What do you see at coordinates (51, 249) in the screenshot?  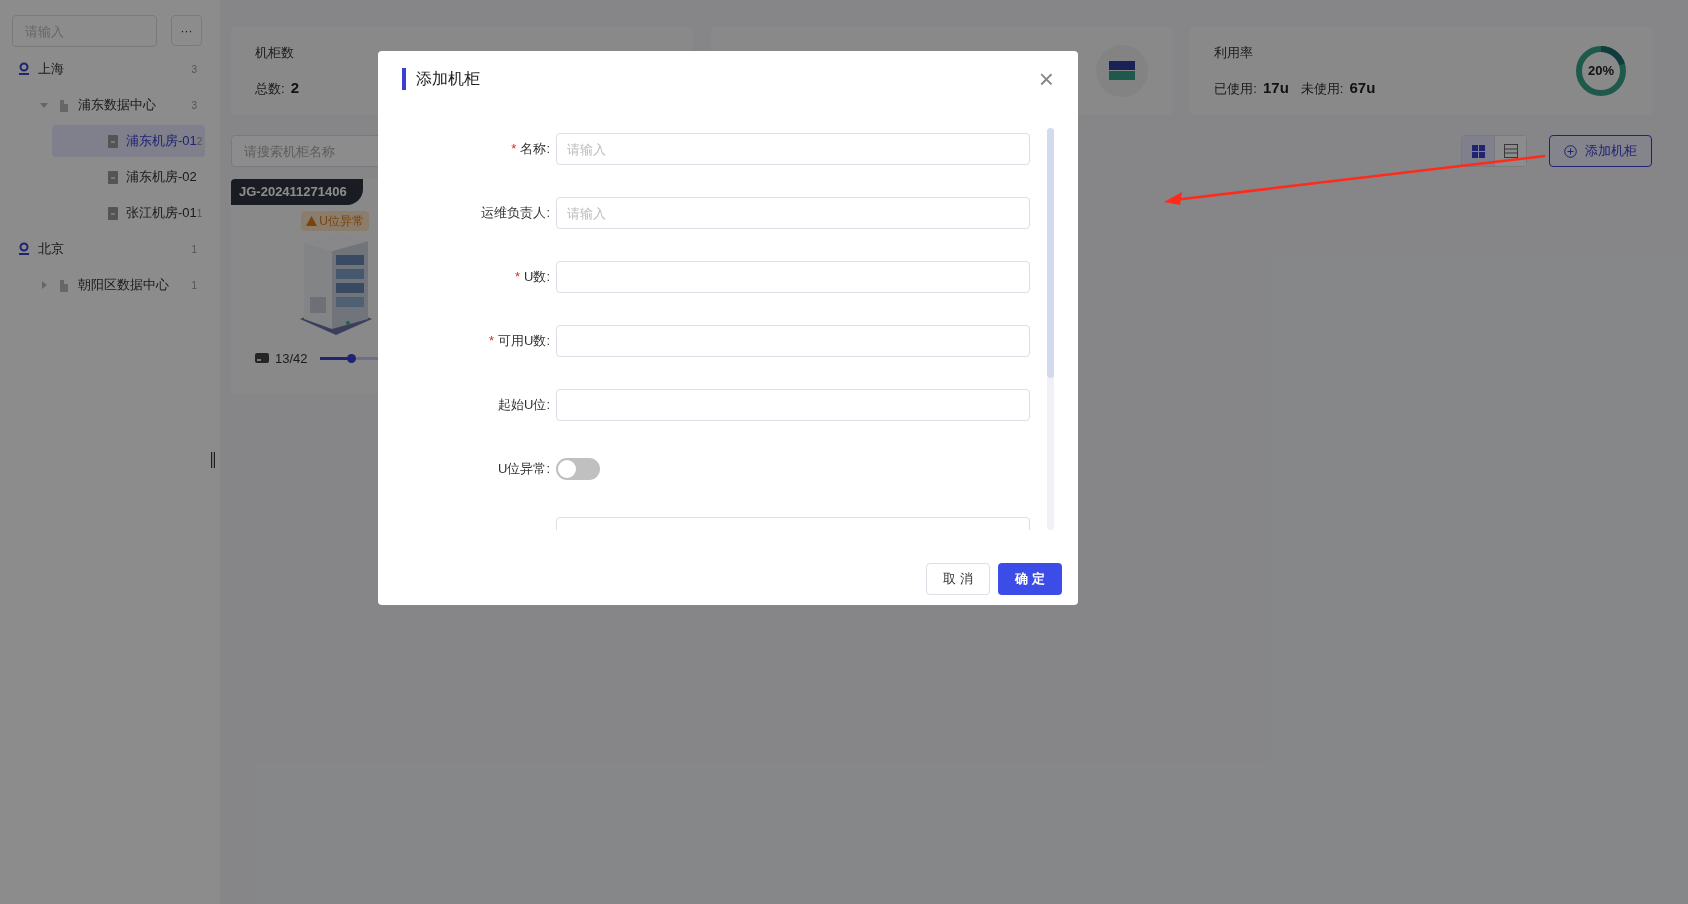 I see `tree-label: 北京` at bounding box center [51, 249].